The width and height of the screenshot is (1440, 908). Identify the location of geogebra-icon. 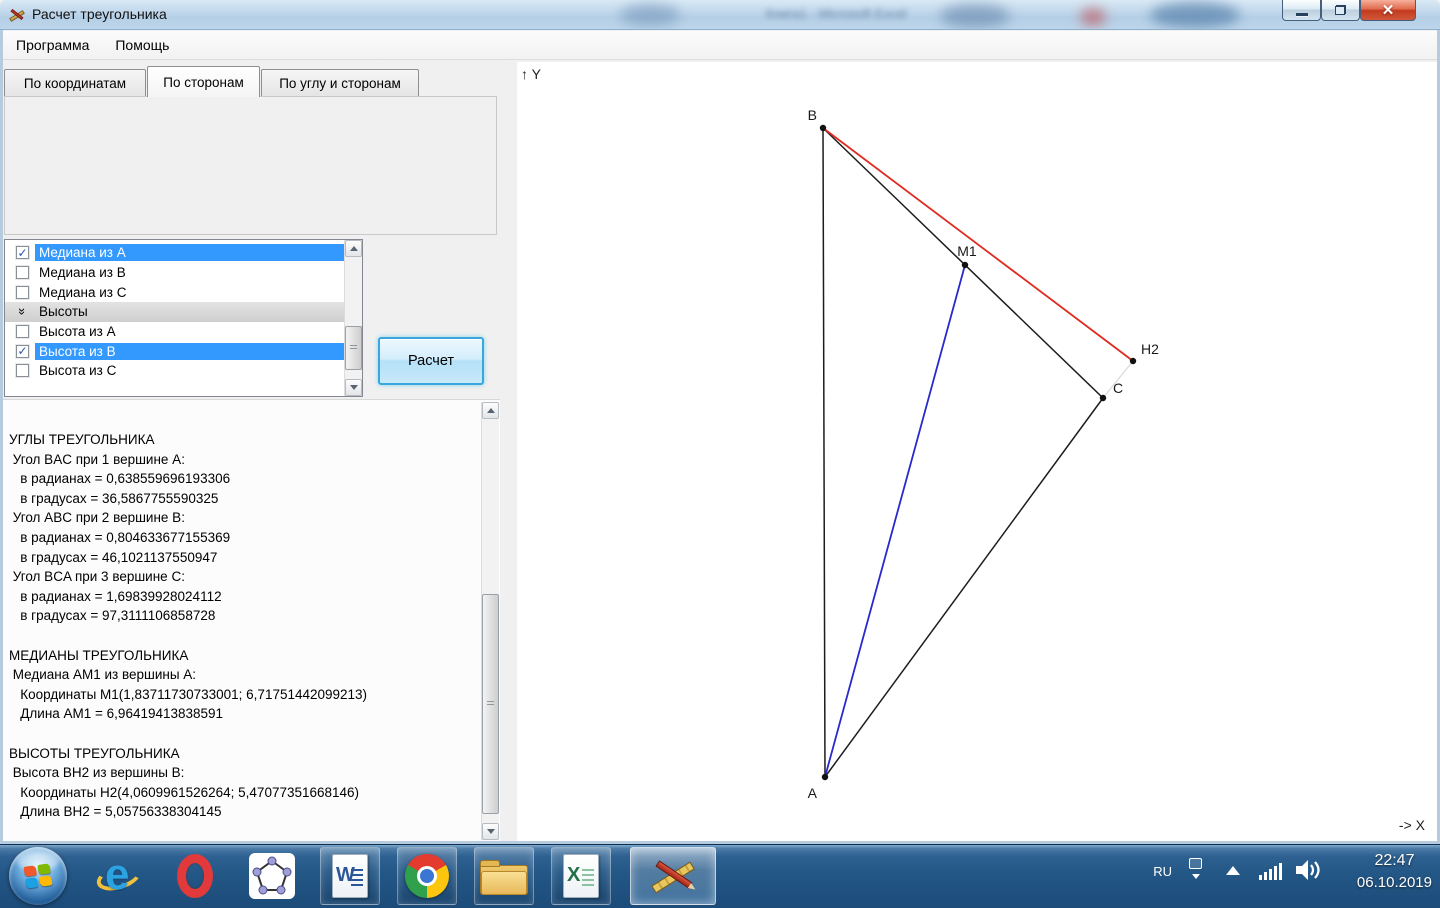
(272, 876).